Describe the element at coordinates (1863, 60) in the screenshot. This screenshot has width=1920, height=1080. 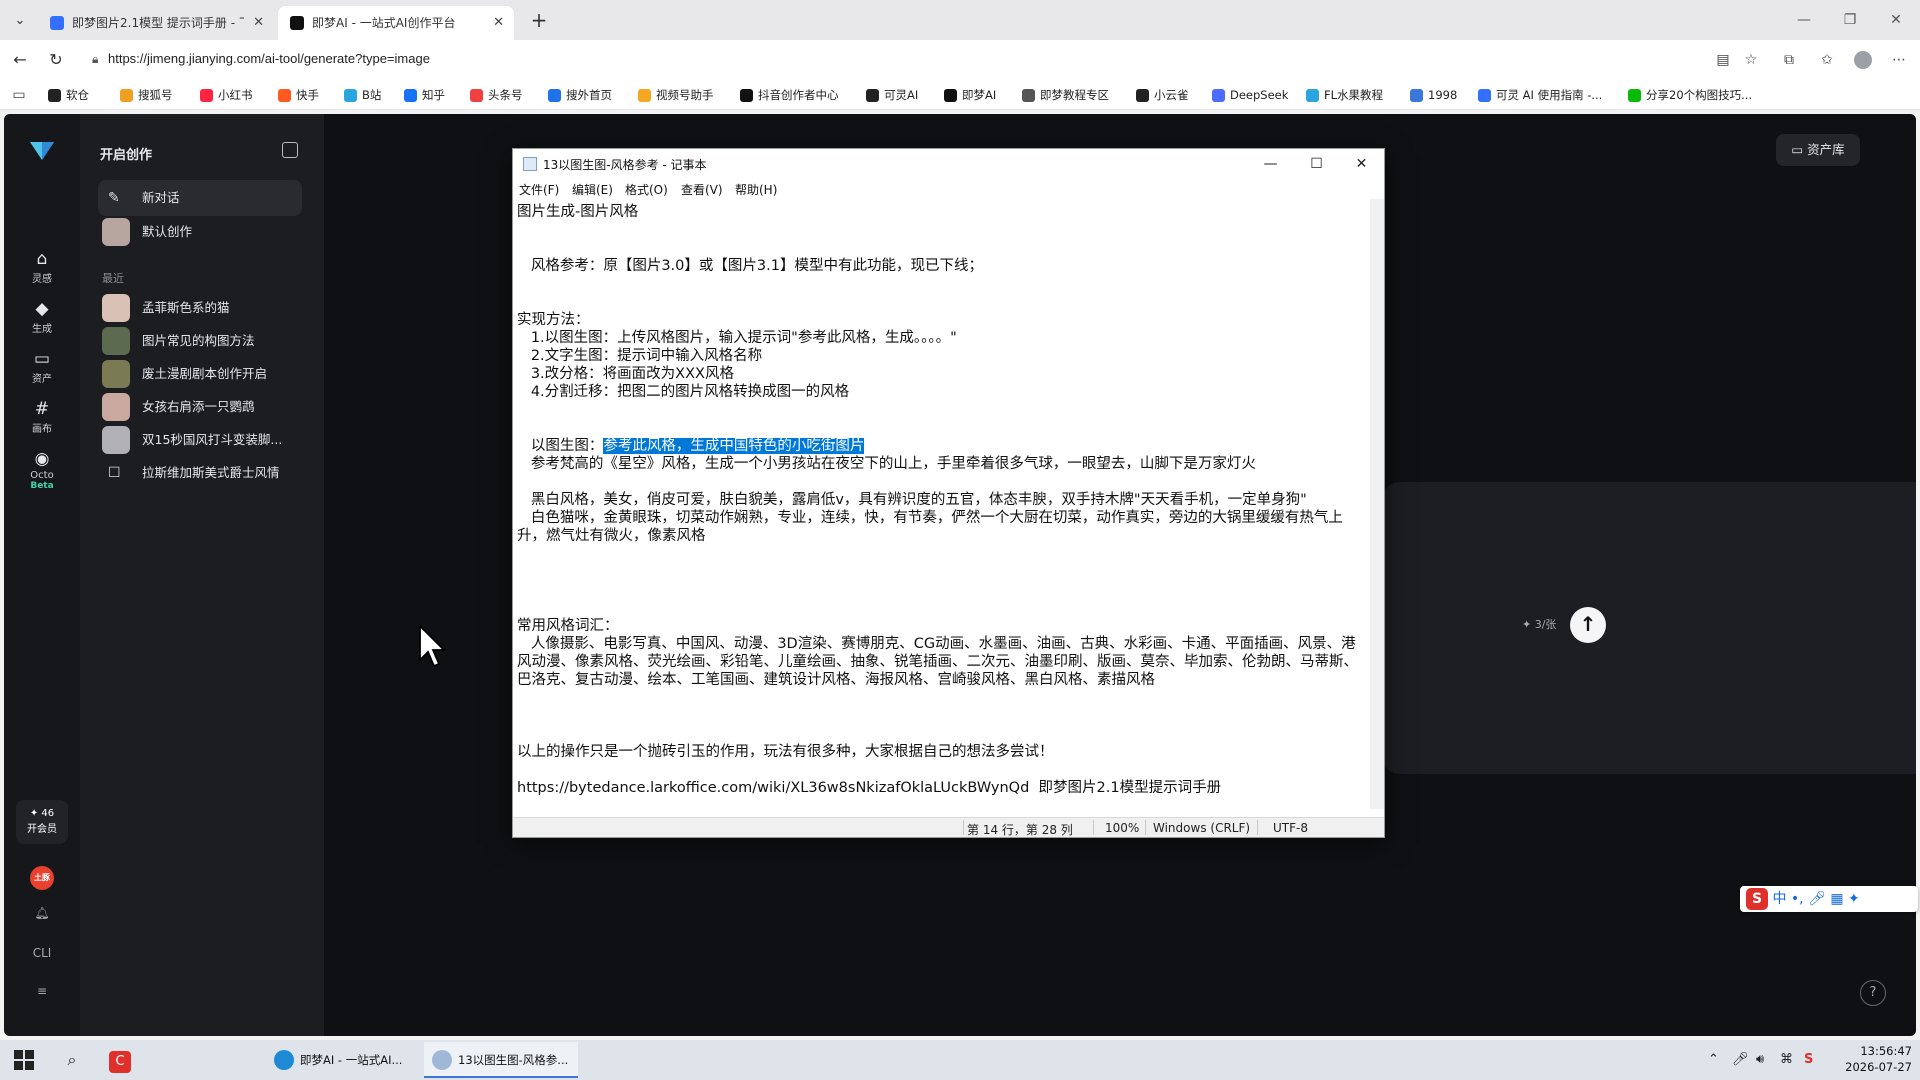
I see `profile-avatar` at that location.